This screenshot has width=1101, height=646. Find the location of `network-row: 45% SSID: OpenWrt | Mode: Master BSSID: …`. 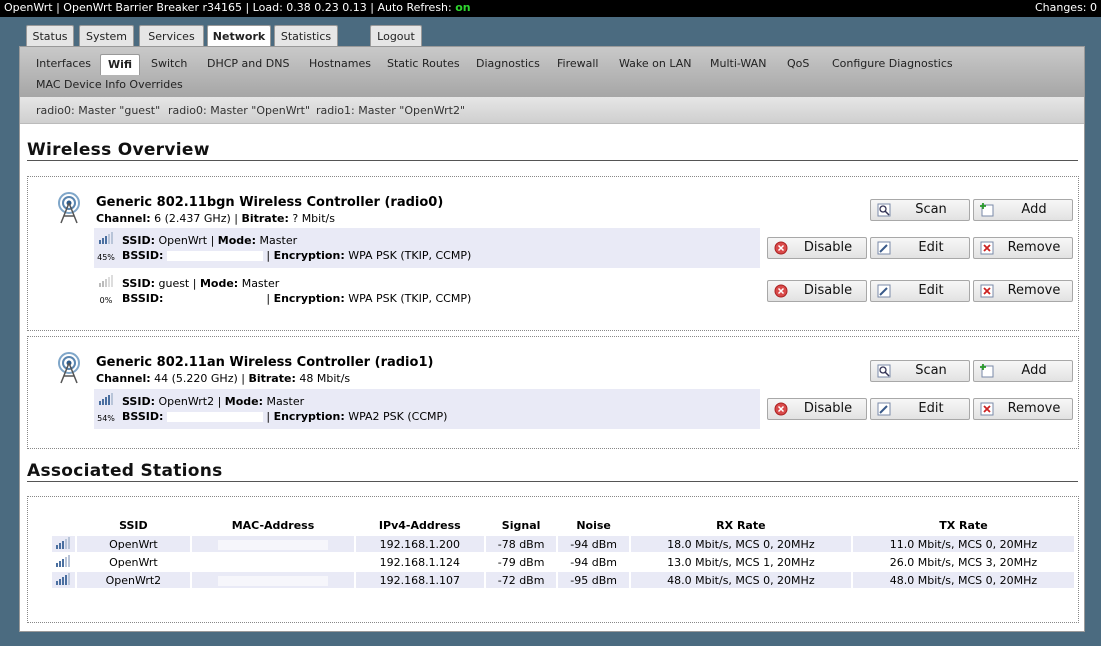

network-row: 45% SSID: OpenWrt | Mode: Master BSSID: … is located at coordinates (427, 248).